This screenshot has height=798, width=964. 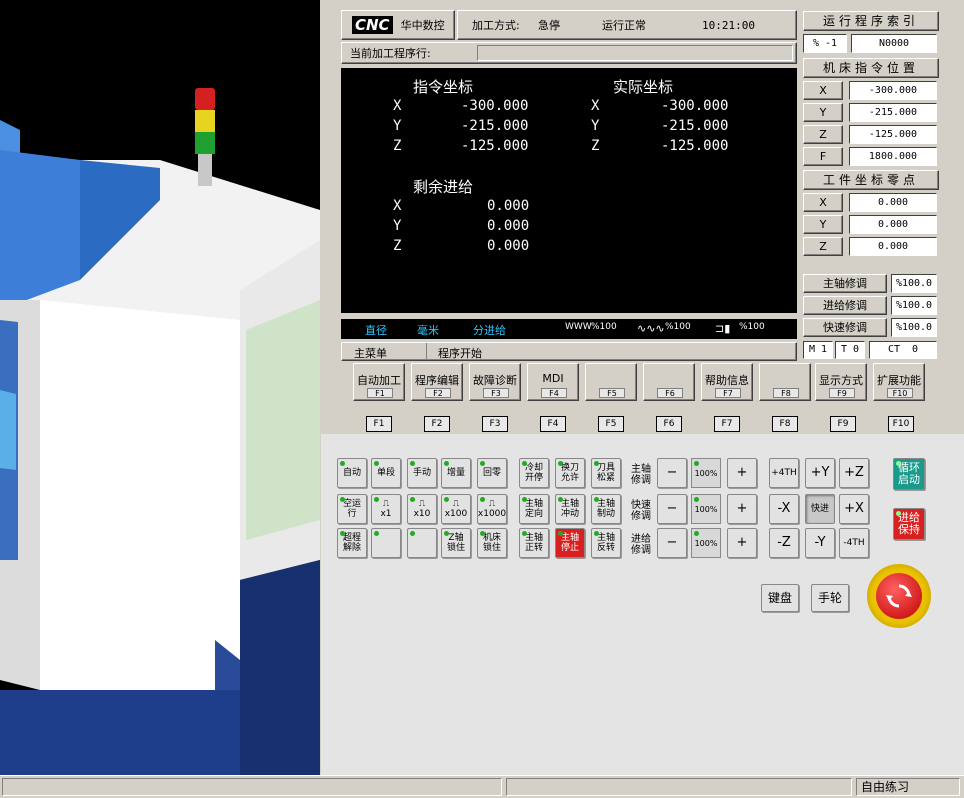 I want to click on feed-hold-key: 进给保持, so click(x=909, y=524).